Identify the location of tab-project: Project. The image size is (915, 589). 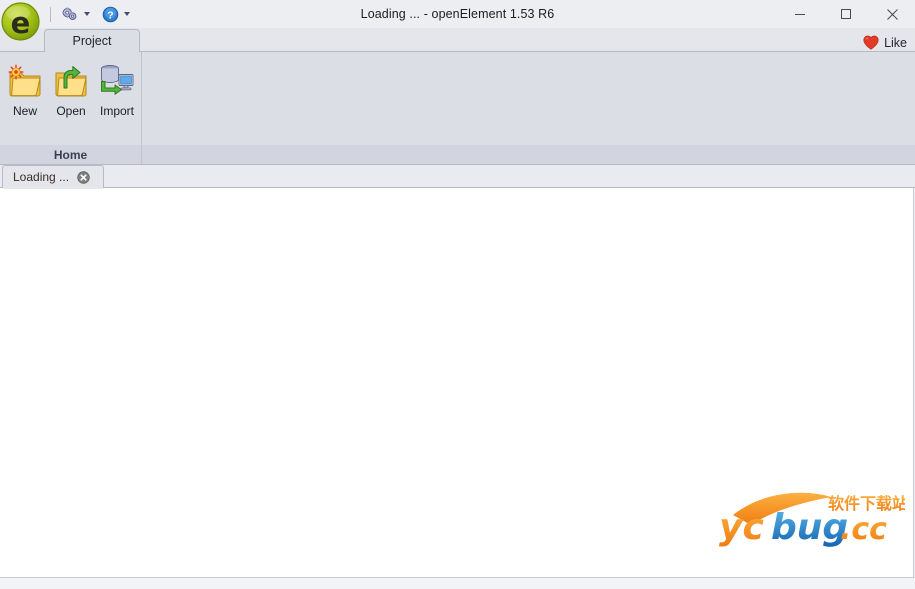
(92, 41).